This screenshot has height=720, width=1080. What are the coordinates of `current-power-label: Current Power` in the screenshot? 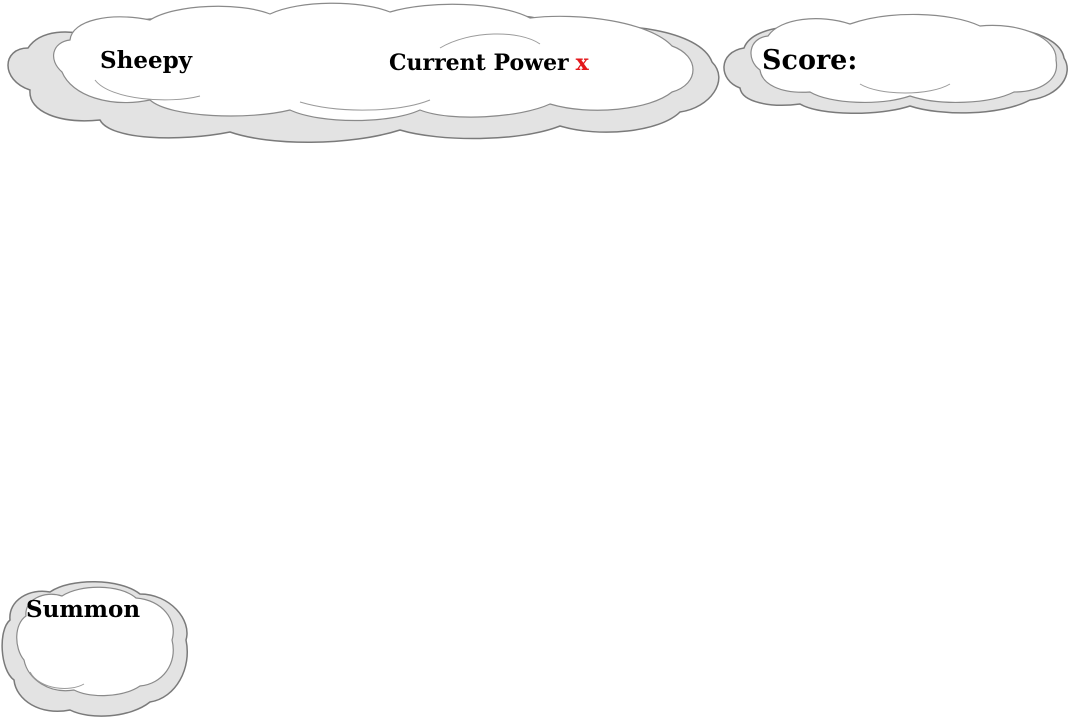 It's located at (479, 63).